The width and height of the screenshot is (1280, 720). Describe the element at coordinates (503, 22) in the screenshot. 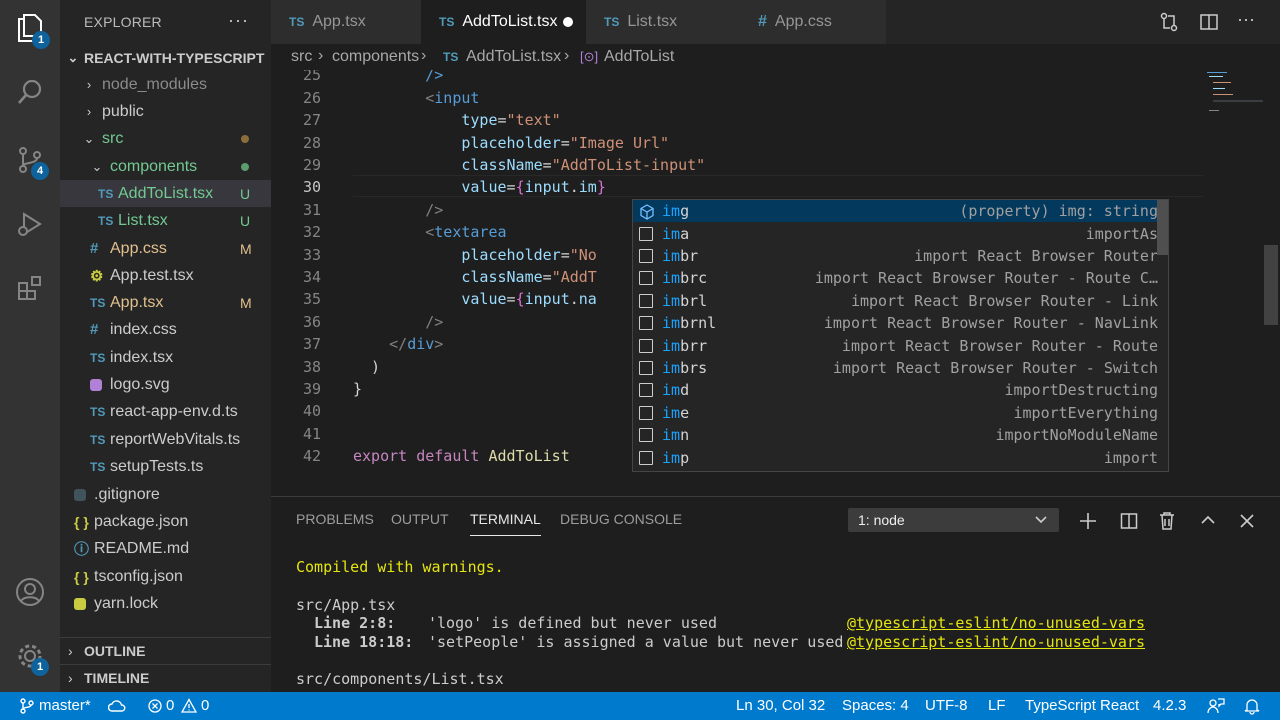

I see `tab-addtolist-tsx: TS AddToList.tsx` at that location.